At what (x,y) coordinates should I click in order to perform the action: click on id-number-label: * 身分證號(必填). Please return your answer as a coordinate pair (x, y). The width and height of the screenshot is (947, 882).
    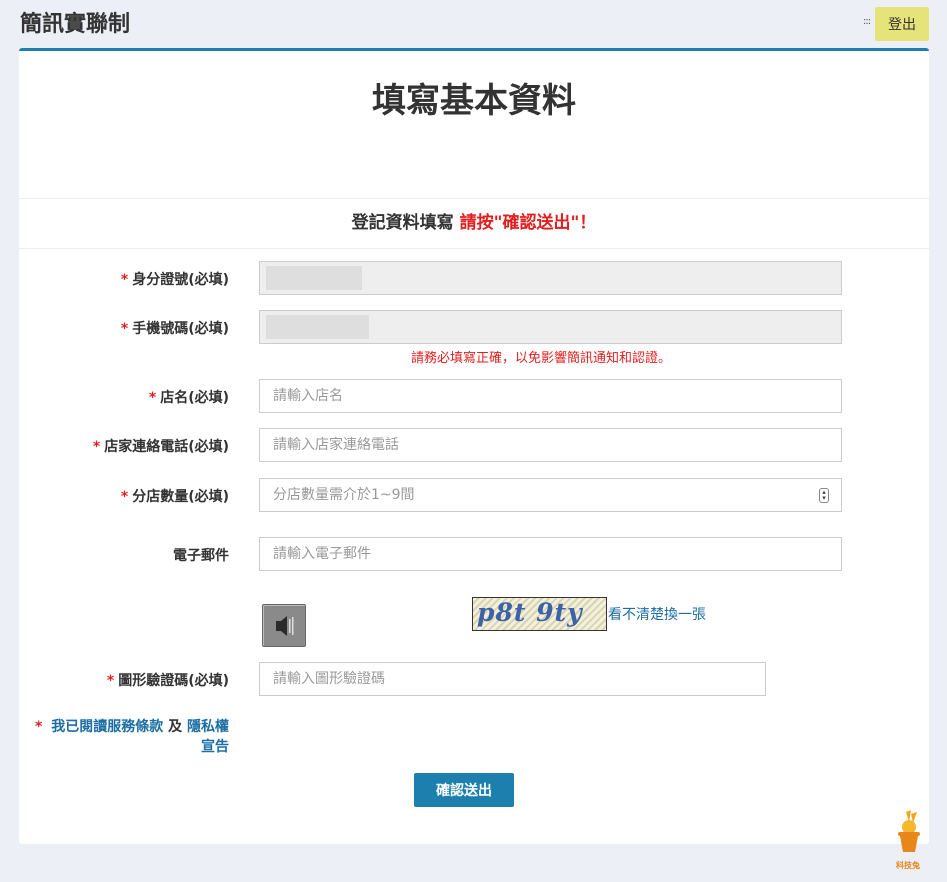
    Looking at the image, I should click on (134, 279).